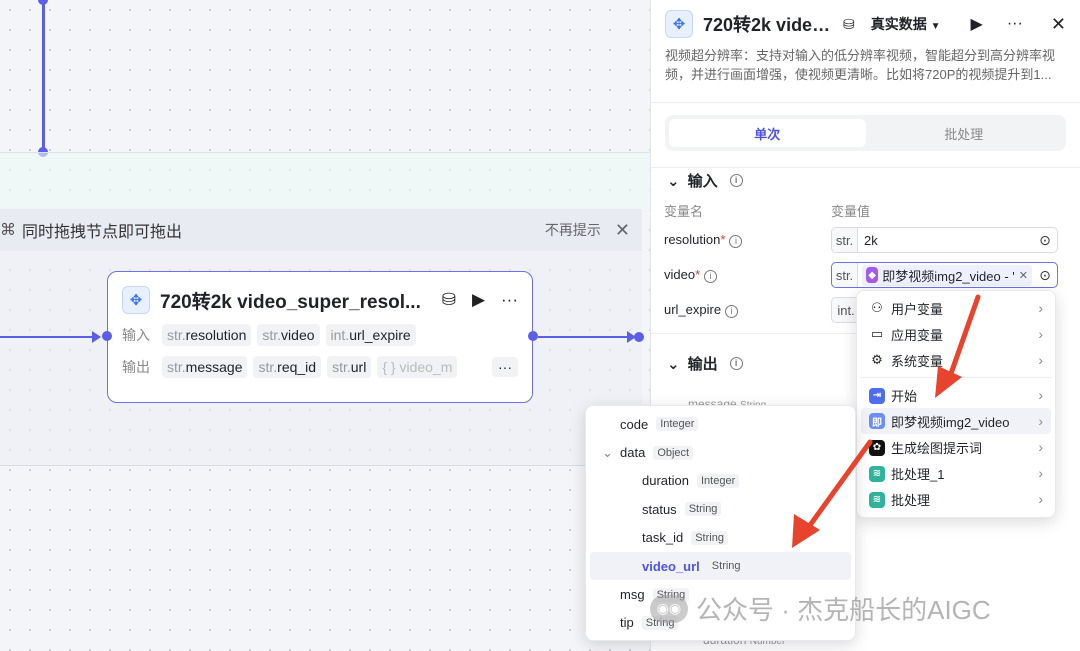  I want to click on annotation-arrowhead, so click(948, 382).